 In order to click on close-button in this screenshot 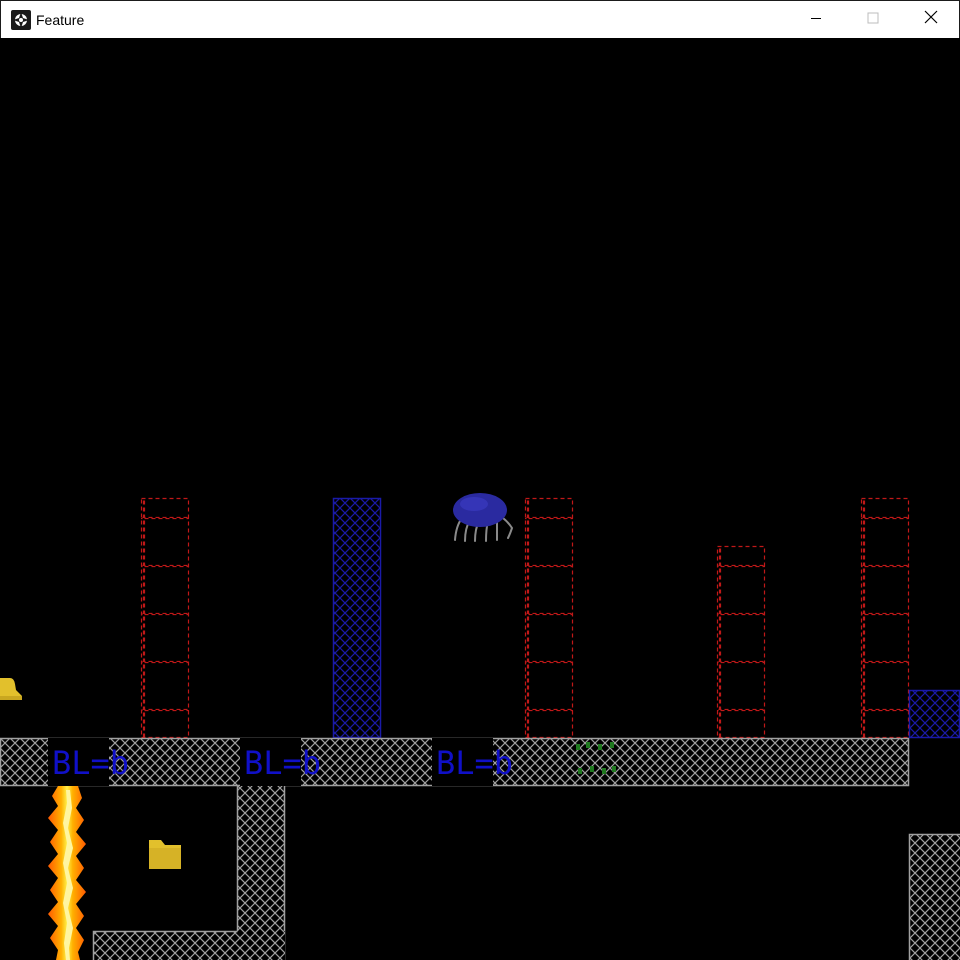, I will do `click(931, 19)`.